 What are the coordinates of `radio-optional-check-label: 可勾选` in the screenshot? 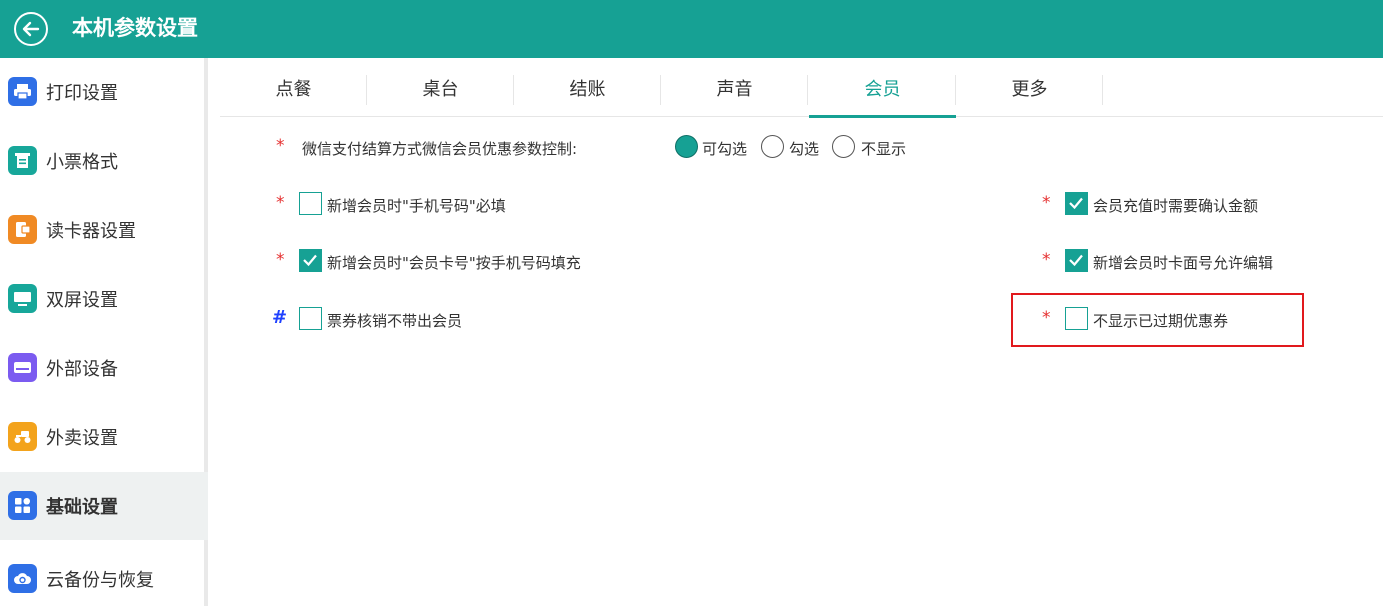 It's located at (725, 149).